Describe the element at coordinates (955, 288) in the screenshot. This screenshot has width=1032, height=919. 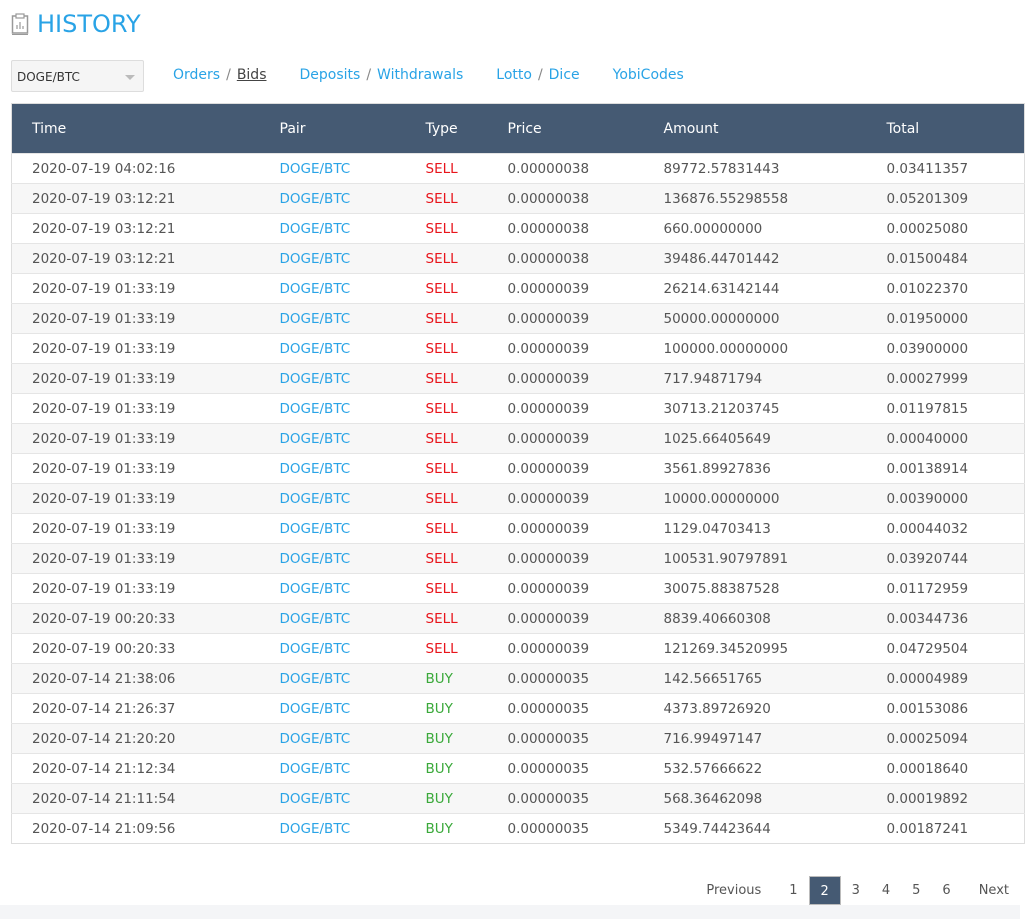
I see `cell-total: 0.01022370` at that location.